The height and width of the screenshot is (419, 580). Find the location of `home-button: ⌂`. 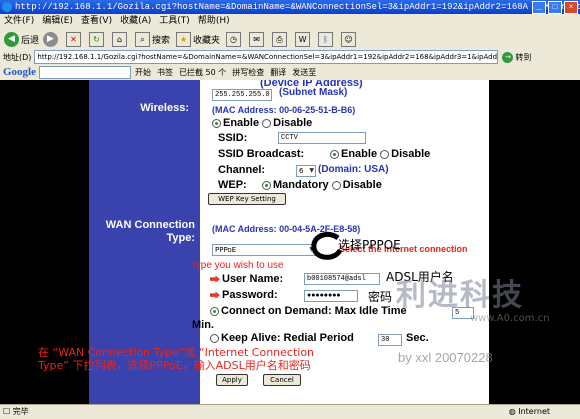

home-button: ⌂ is located at coordinates (119, 39).